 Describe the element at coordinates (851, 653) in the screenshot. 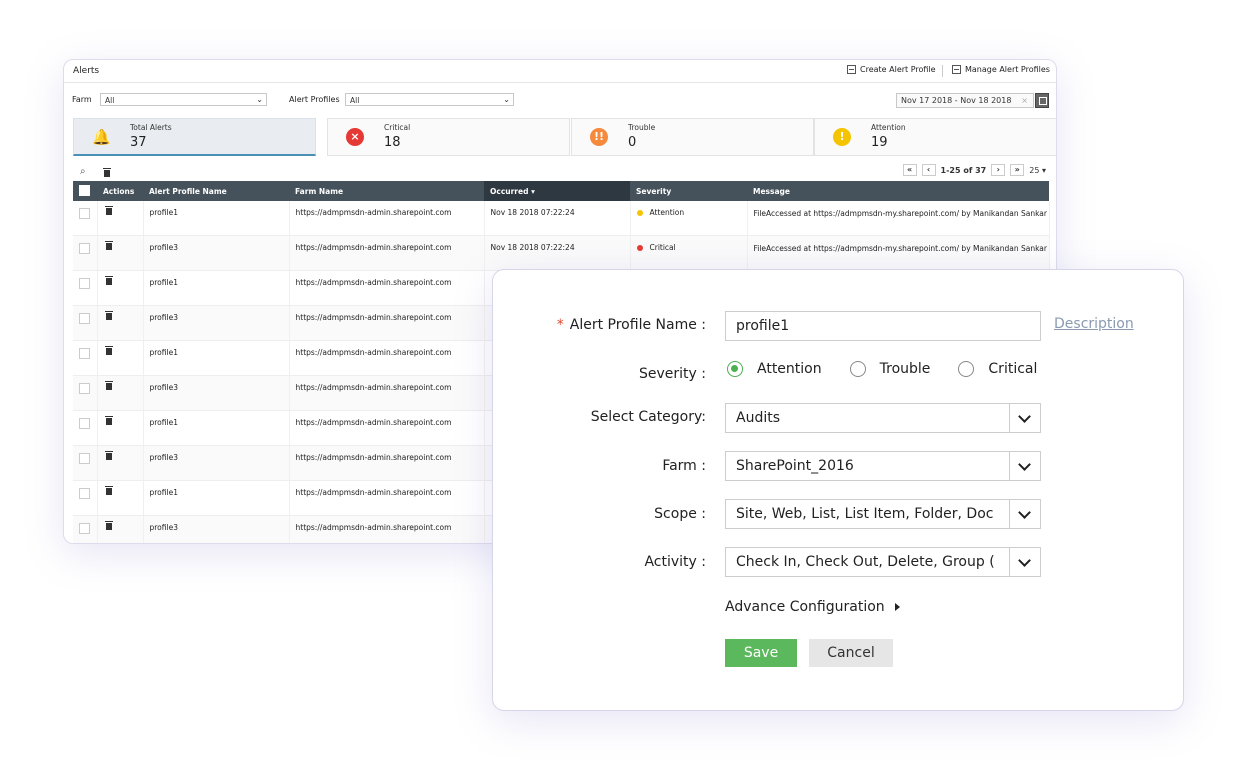

I see `cancel-button: Cancel` at that location.